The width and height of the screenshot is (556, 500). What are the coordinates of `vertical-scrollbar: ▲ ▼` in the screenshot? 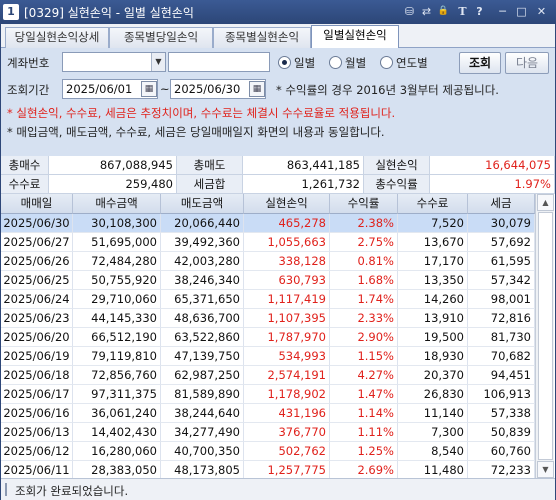 It's located at (544, 336).